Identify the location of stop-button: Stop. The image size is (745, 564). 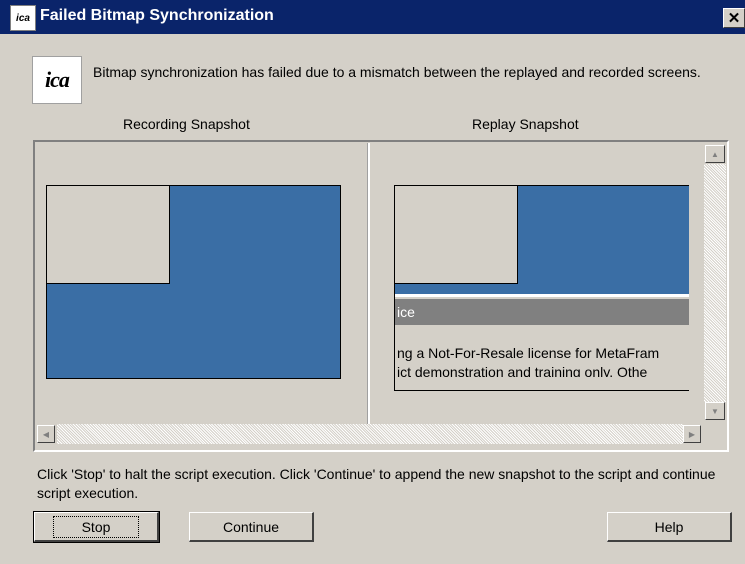
(96, 527).